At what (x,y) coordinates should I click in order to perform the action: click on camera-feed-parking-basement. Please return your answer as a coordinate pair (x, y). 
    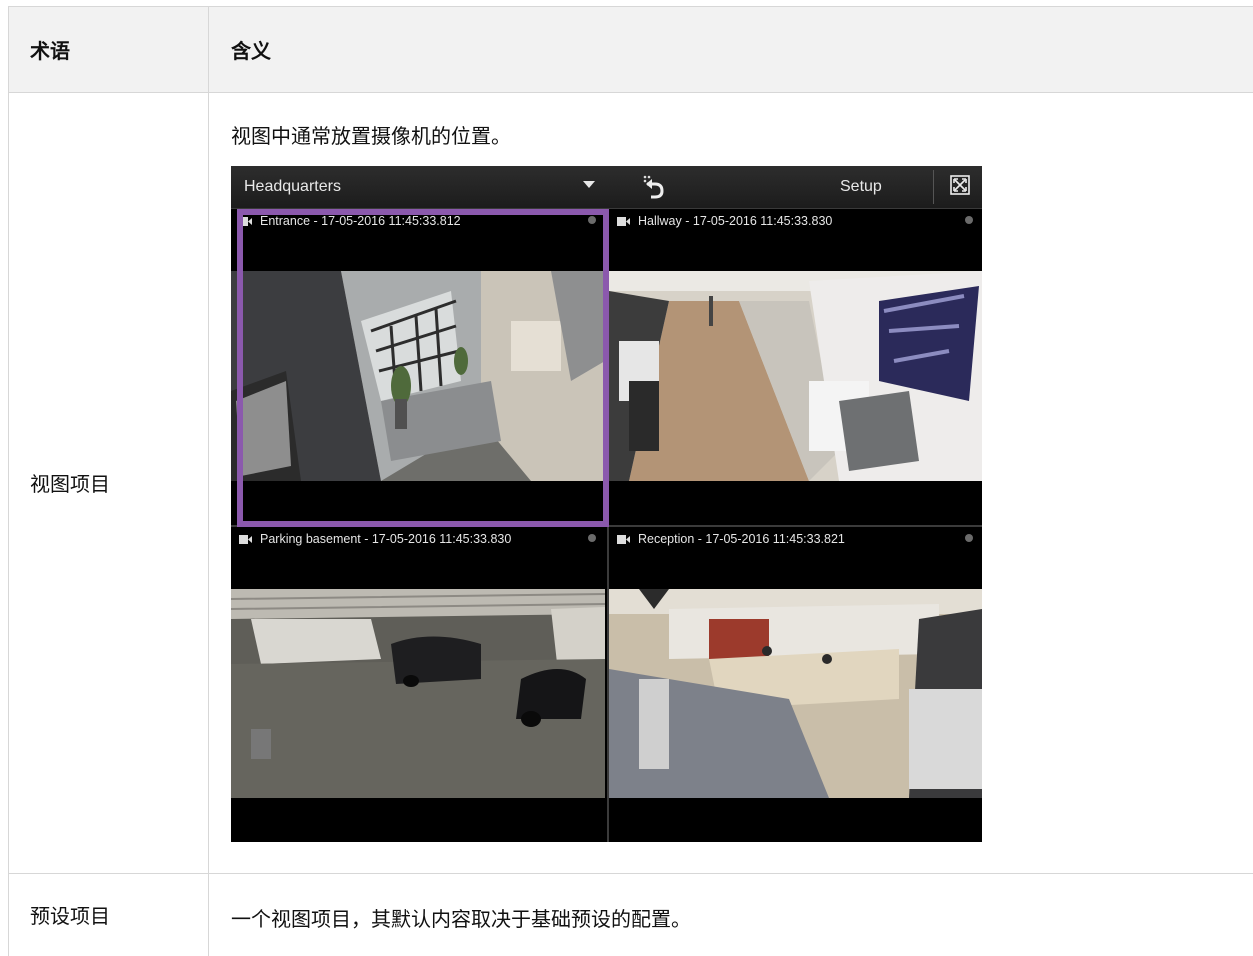
    Looking at the image, I should click on (418, 693).